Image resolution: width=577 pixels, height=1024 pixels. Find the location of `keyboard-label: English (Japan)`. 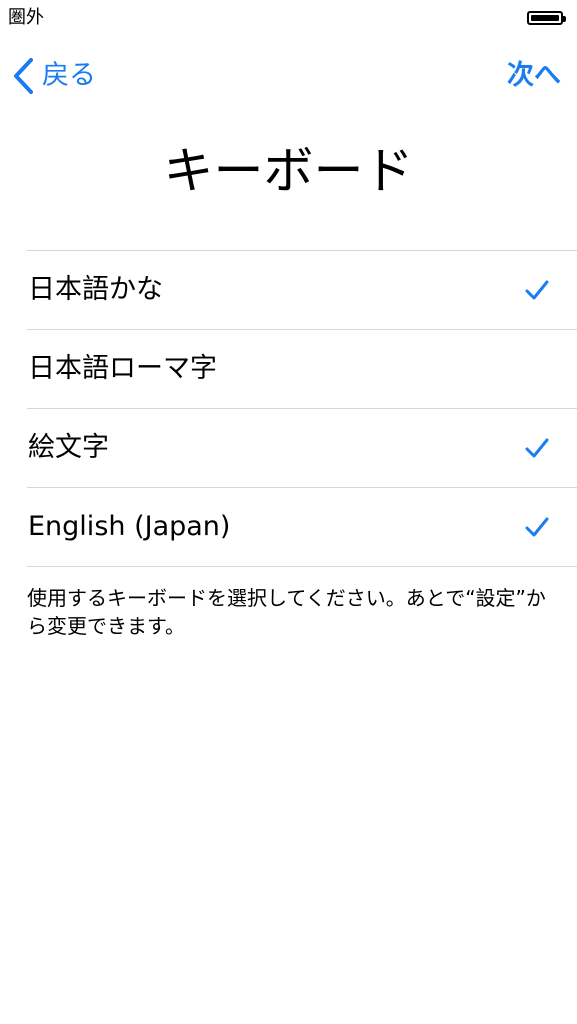

keyboard-label: English (Japan) is located at coordinates (129, 526).